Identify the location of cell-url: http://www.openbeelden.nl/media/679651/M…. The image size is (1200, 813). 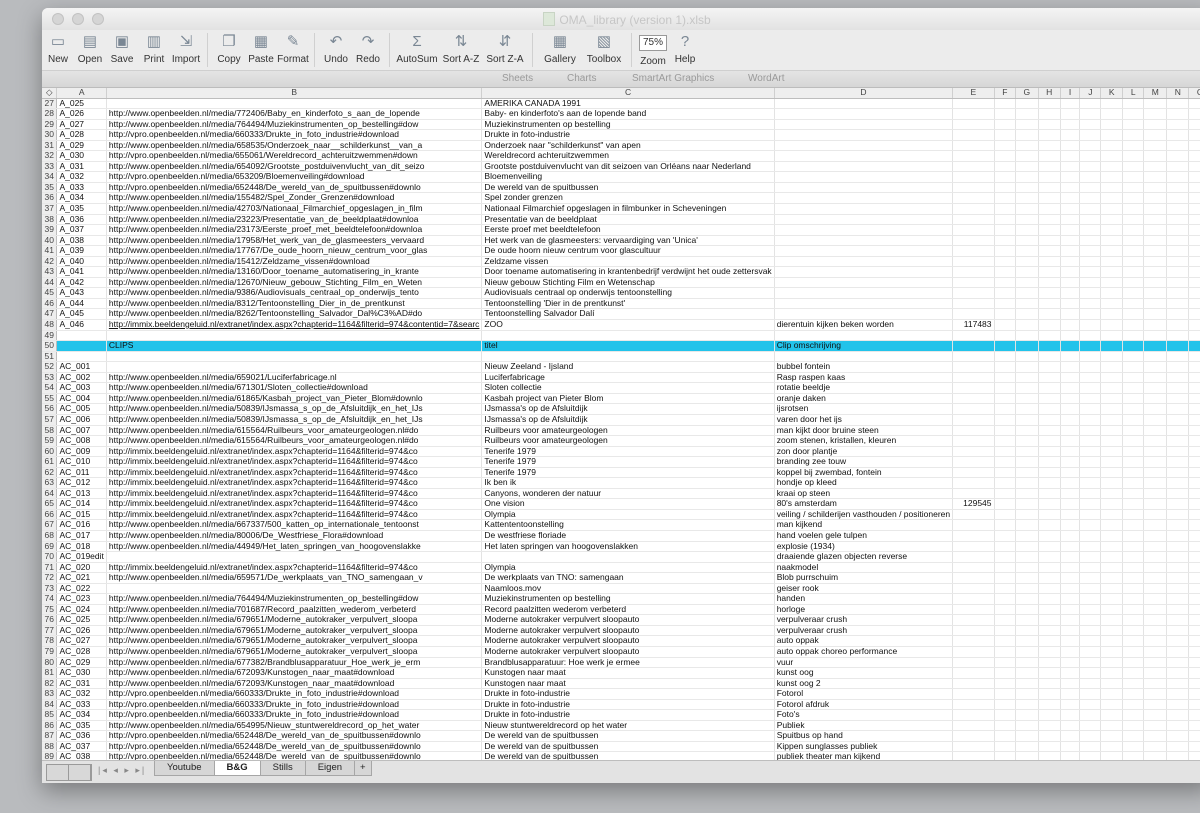
(294, 620).